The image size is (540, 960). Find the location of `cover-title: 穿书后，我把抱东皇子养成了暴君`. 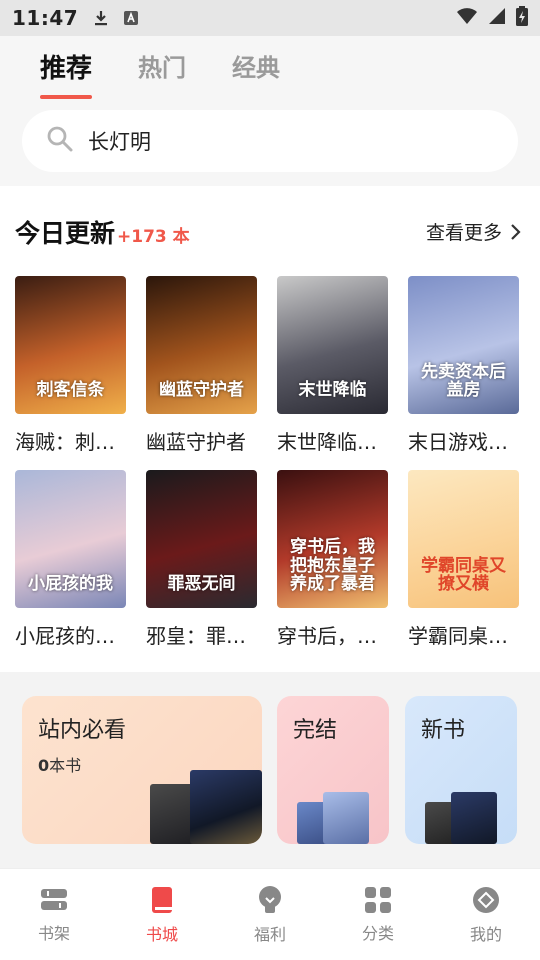

cover-title: 穿书后，我把抱东皇子养成了暴君 is located at coordinates (332, 565).